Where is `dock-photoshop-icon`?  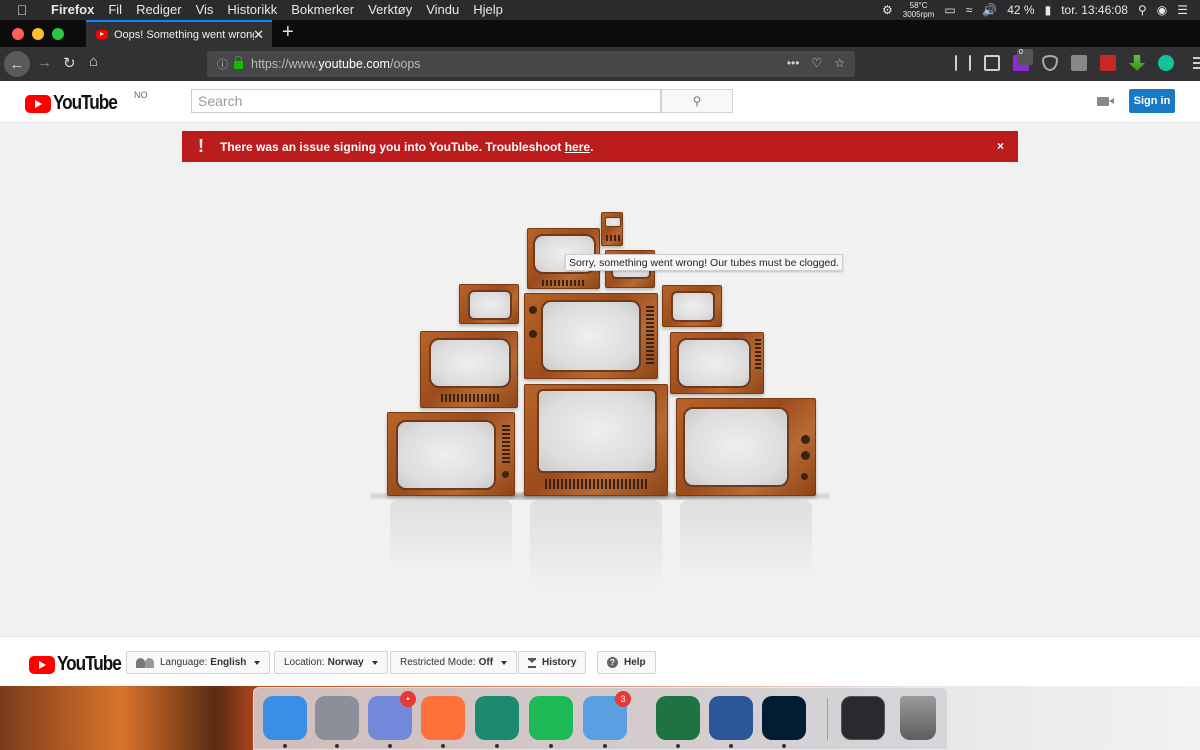 dock-photoshop-icon is located at coordinates (784, 718).